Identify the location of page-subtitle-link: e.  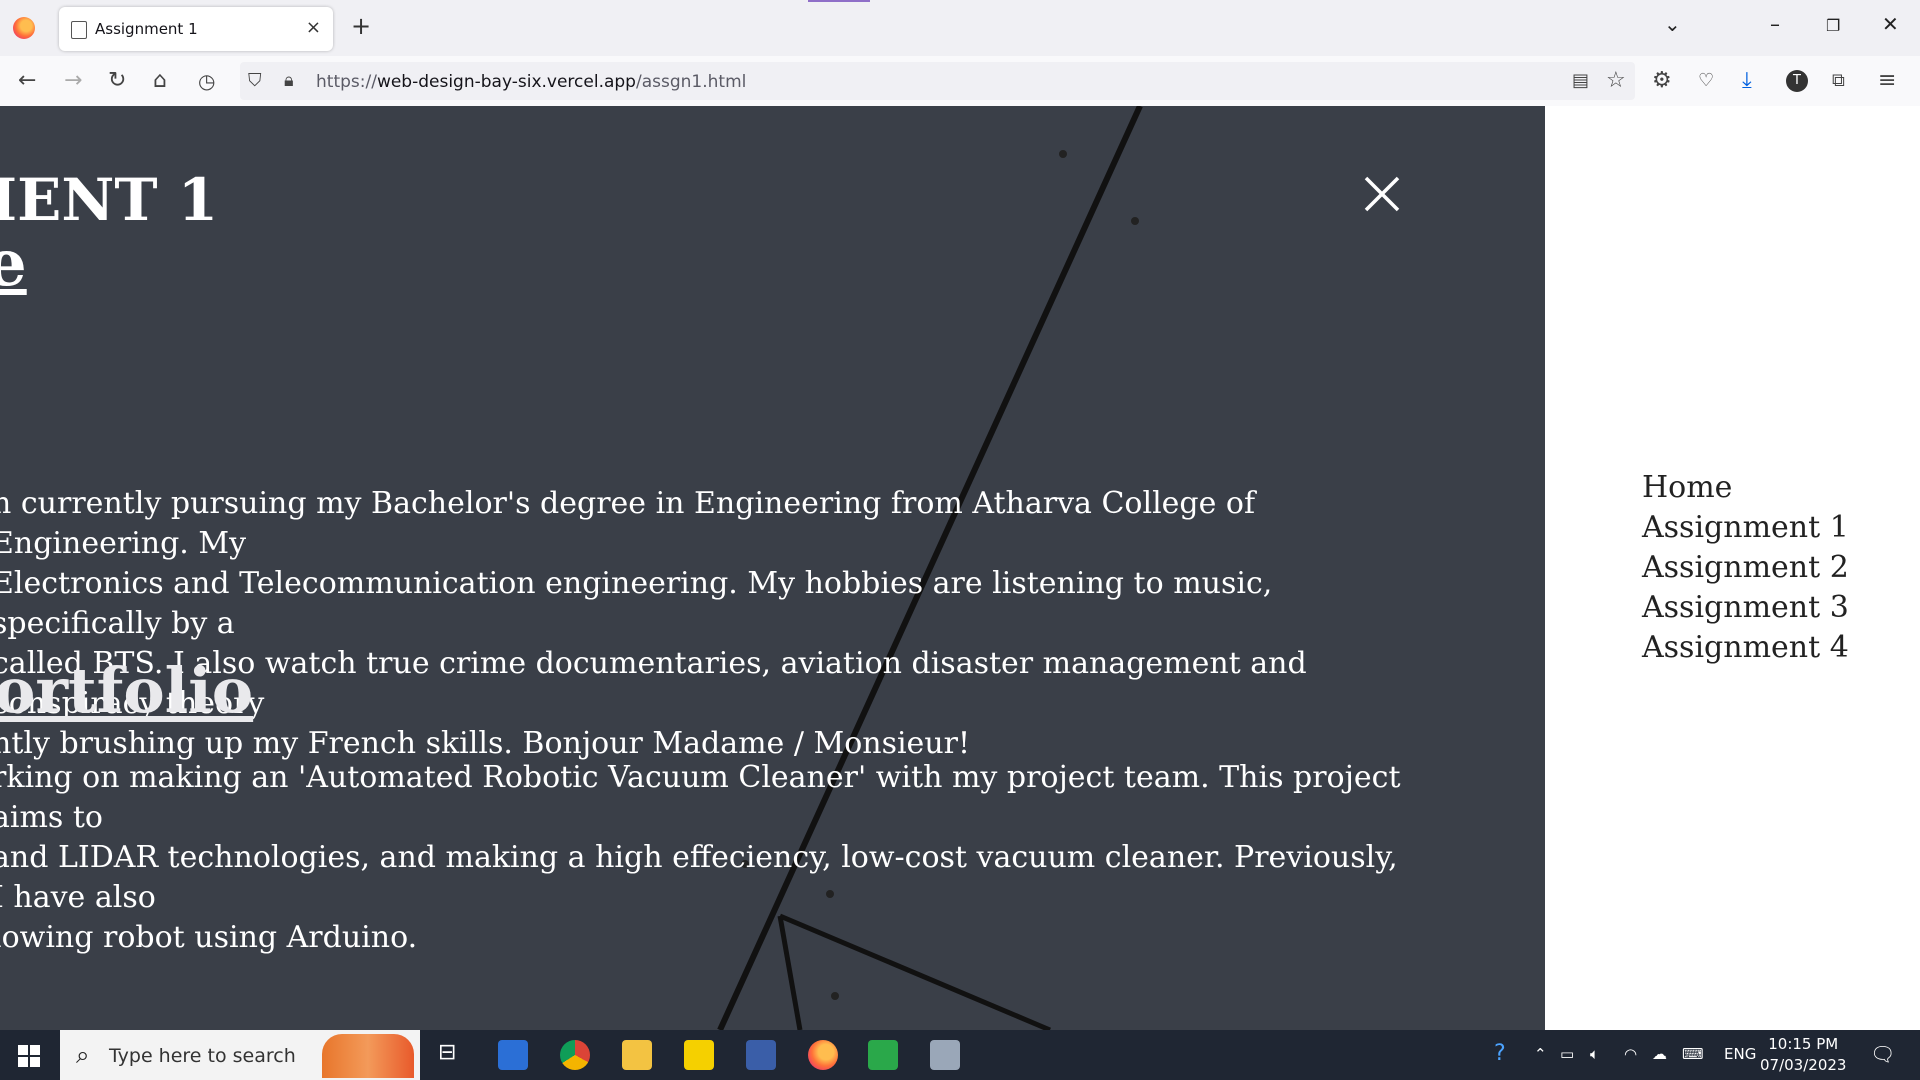
(13, 263).